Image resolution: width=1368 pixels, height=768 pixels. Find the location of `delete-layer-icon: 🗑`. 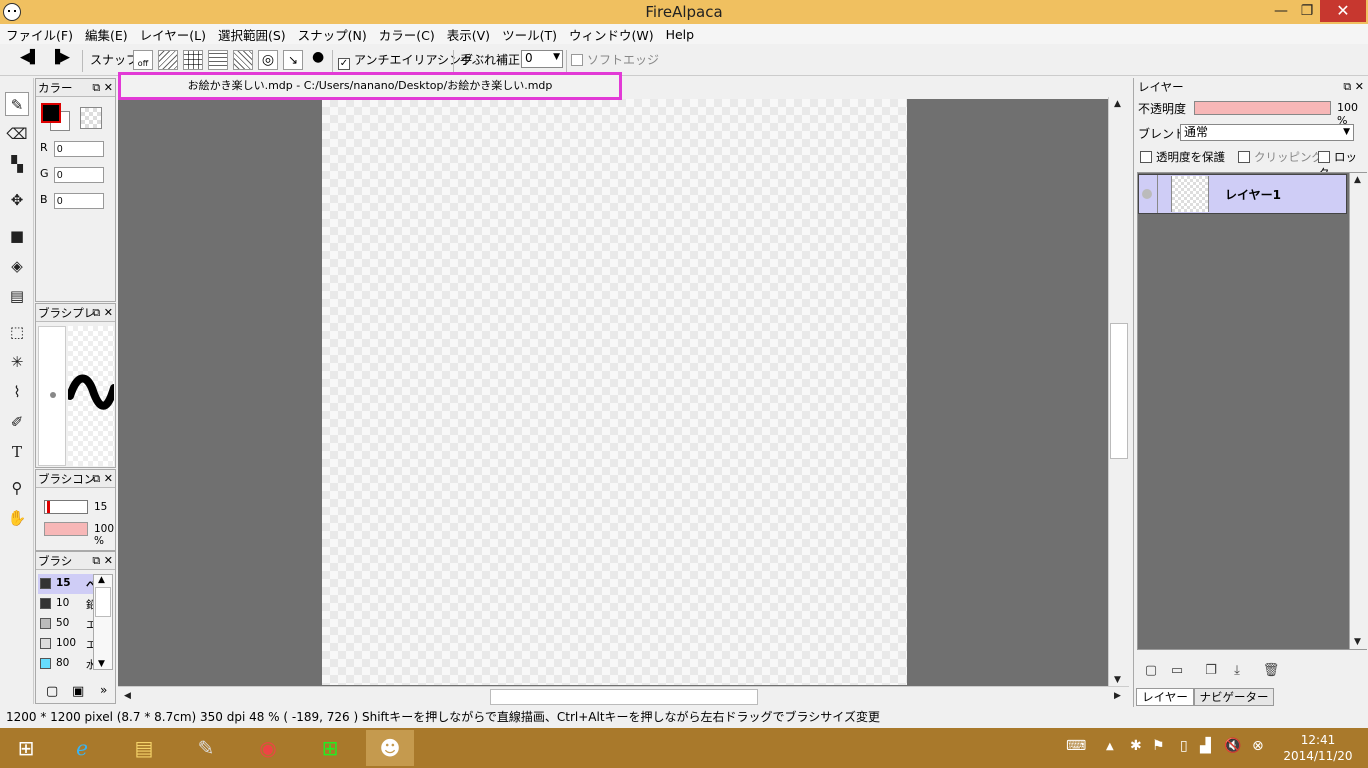

delete-layer-icon: 🗑 is located at coordinates (1271, 671).